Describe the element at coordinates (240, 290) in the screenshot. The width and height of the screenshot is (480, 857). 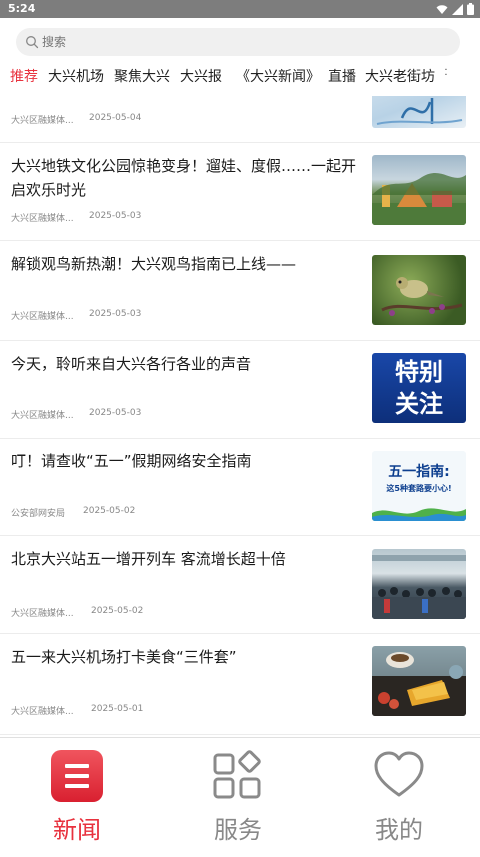
I see `list-item: 解锁观鸟新热潮！大兴观鸟指南已上线—— 大兴区融媒体... 2025-05-03` at that location.